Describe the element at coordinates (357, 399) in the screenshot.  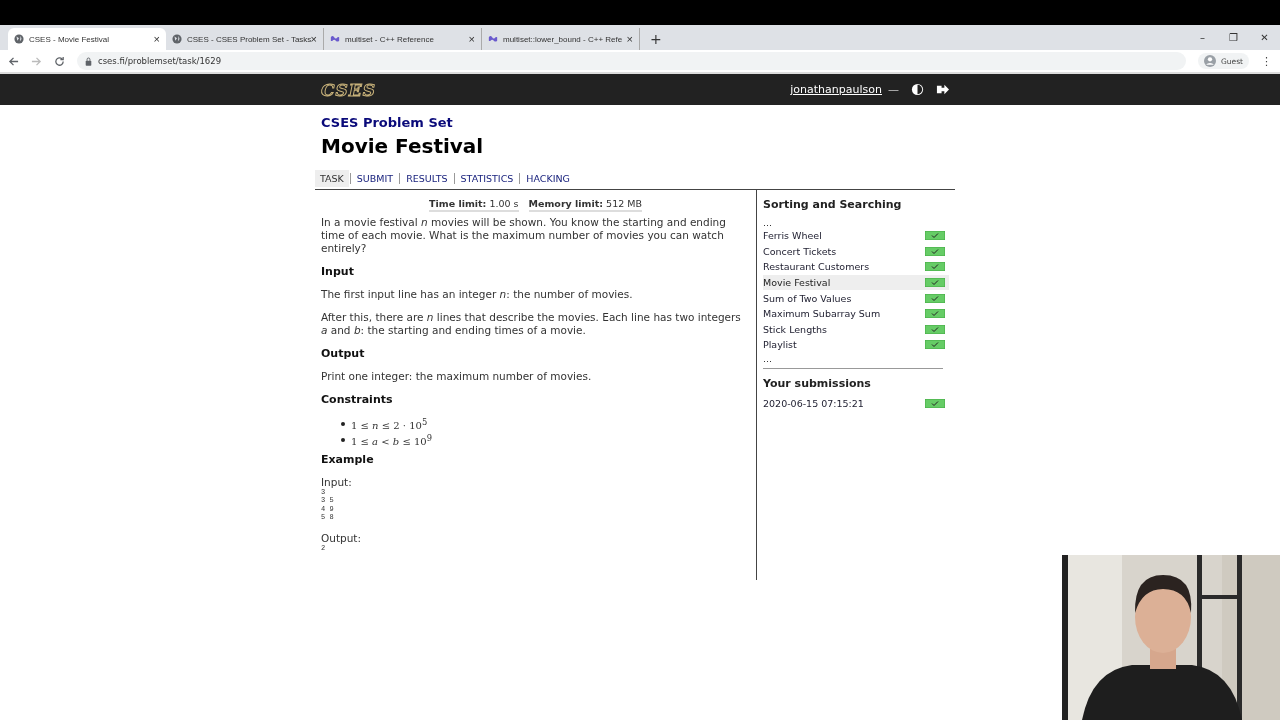
I see `section-heading: Constraints` at that location.